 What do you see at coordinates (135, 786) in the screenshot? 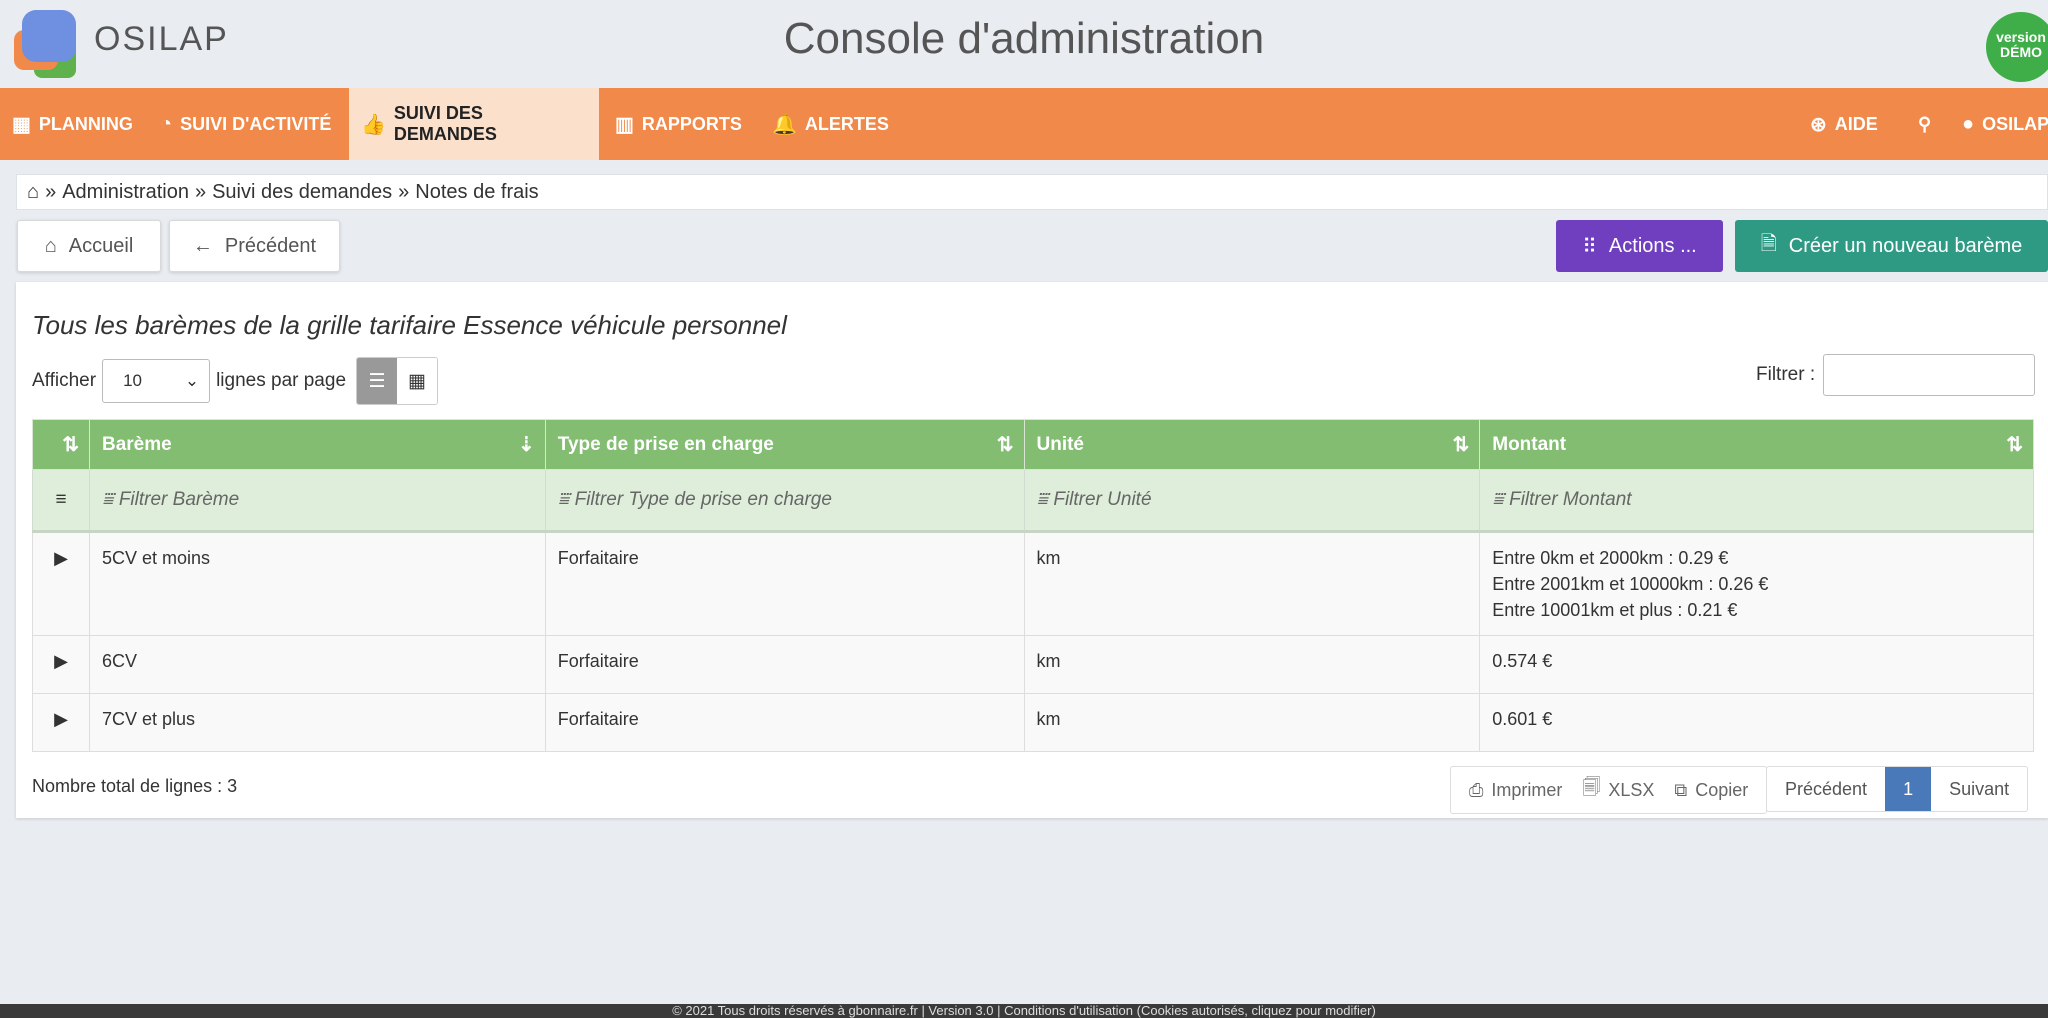
I see `total-rows: Nombre total de lignes : 3` at bounding box center [135, 786].